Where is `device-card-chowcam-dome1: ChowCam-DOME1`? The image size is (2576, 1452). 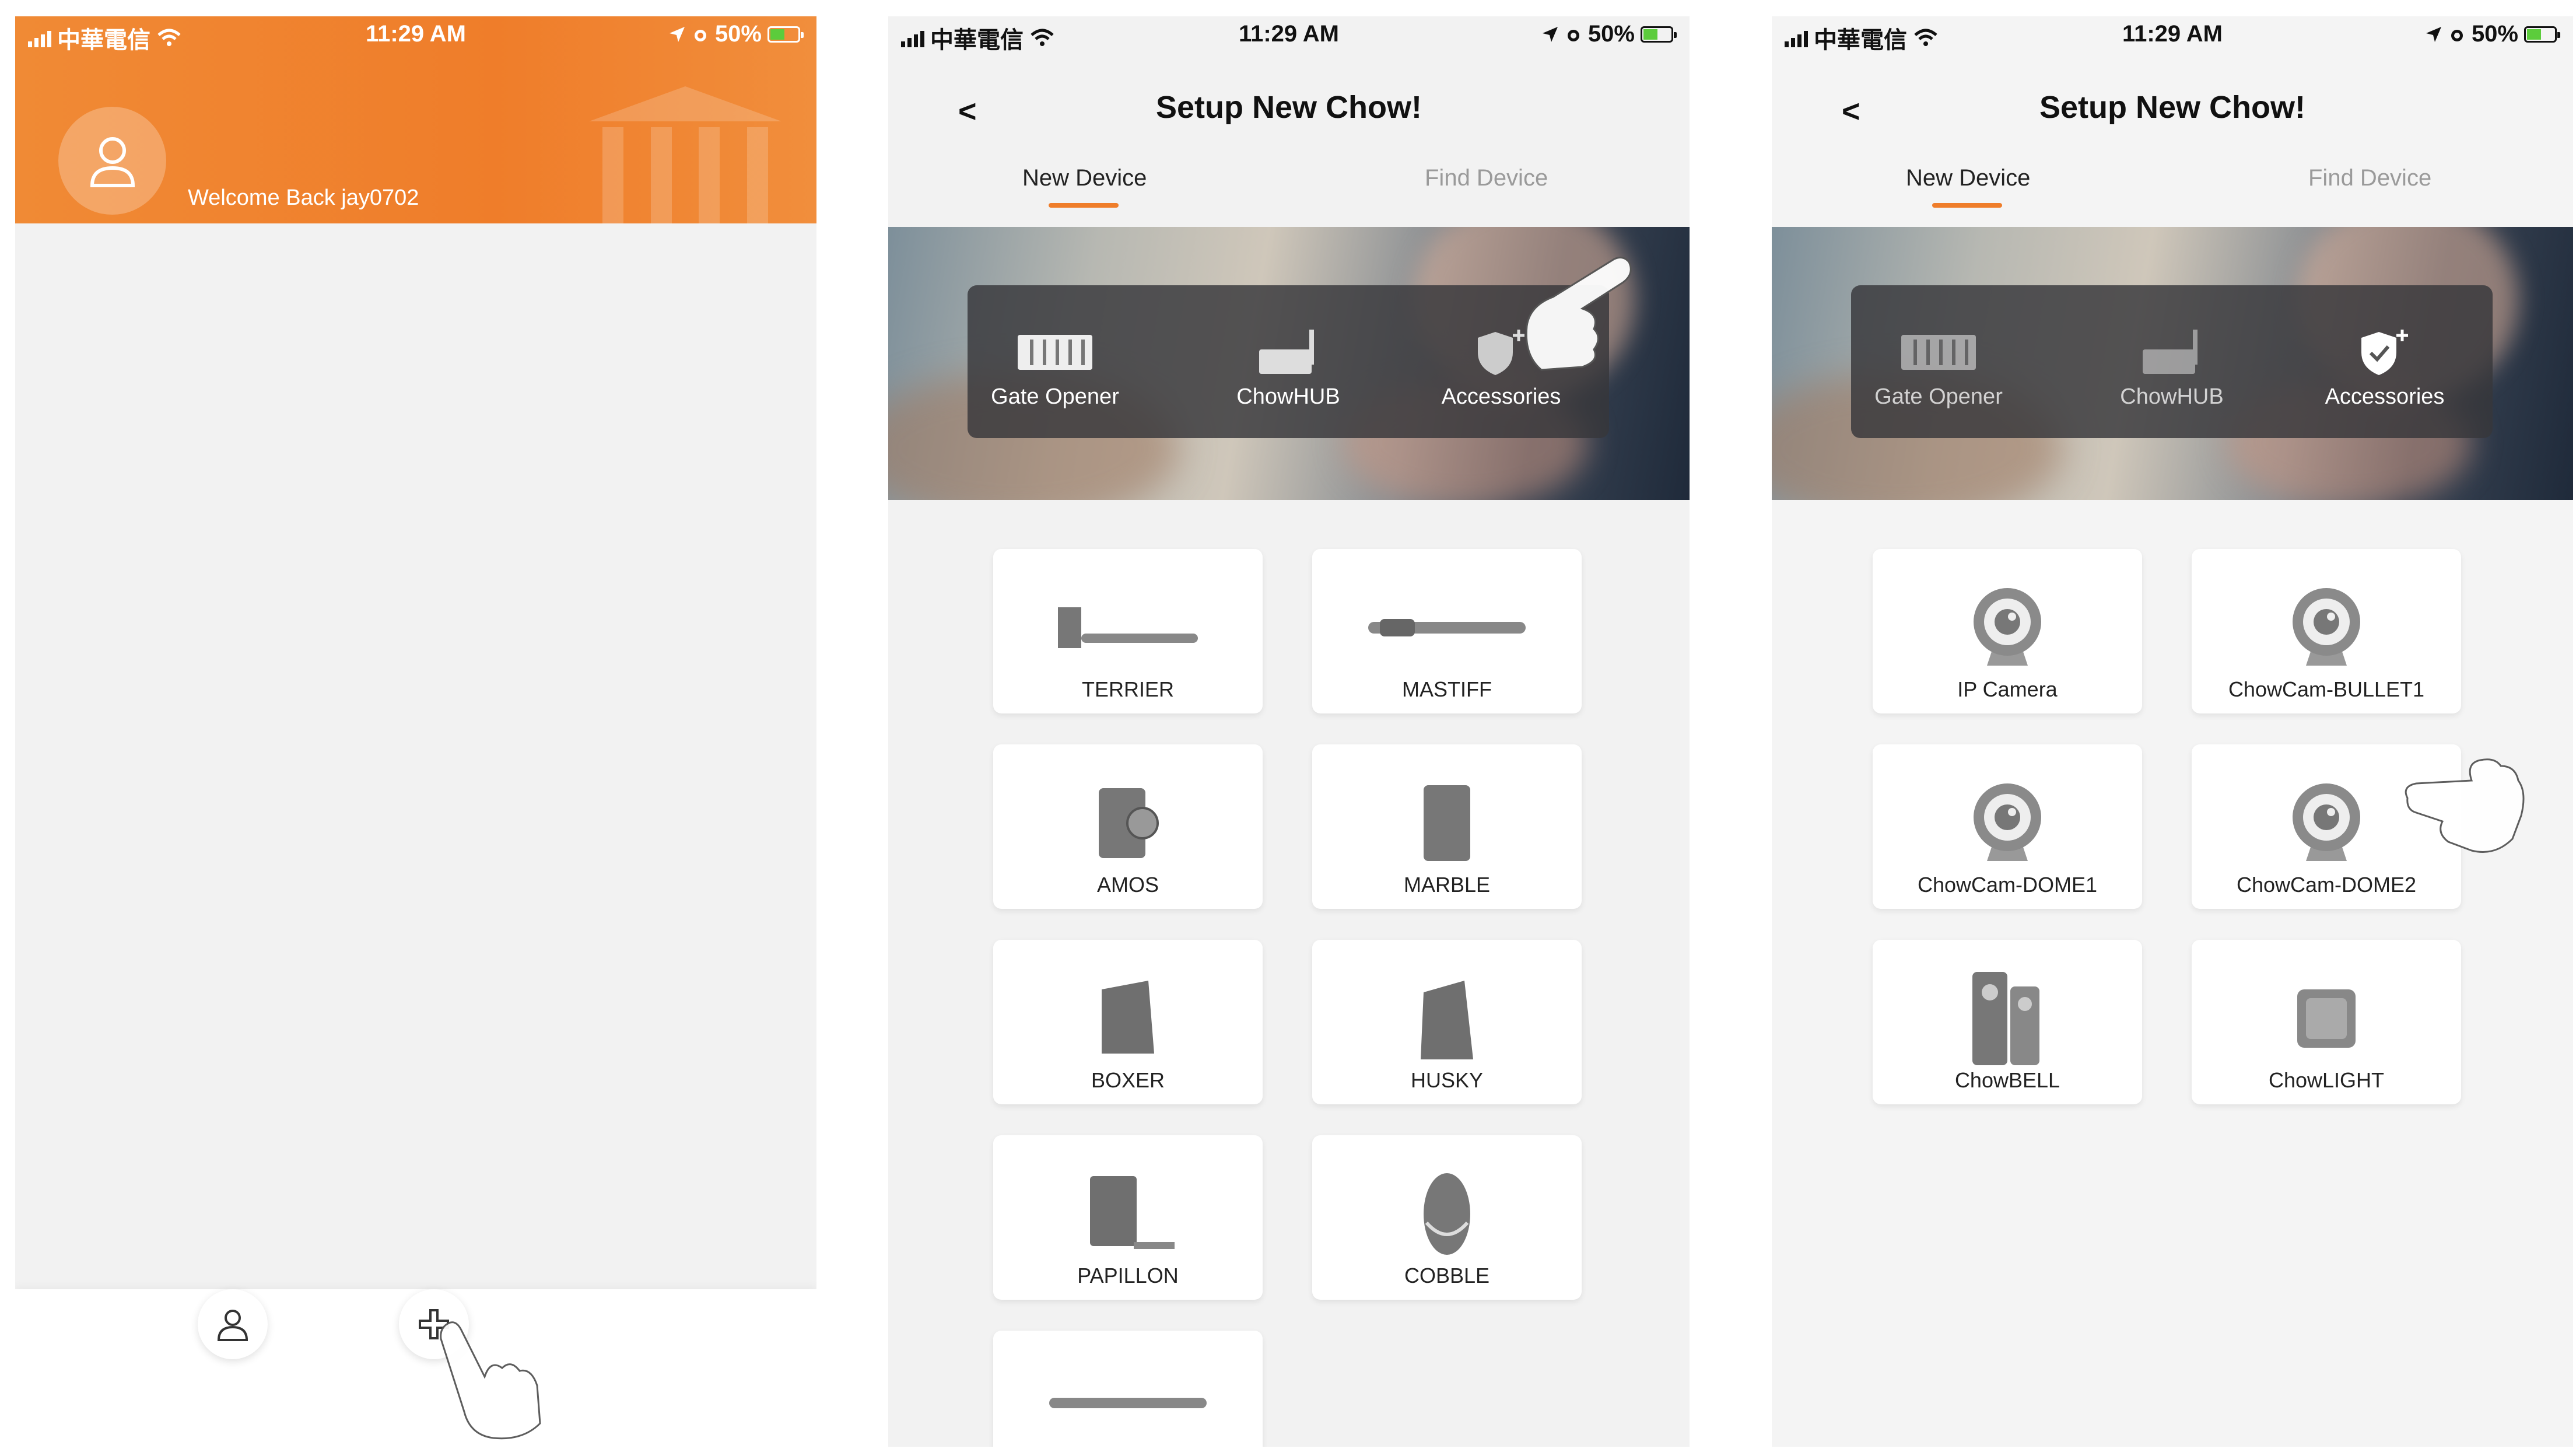
device-card-chowcam-dome1: ChowCam-DOME1 is located at coordinates (2007, 826).